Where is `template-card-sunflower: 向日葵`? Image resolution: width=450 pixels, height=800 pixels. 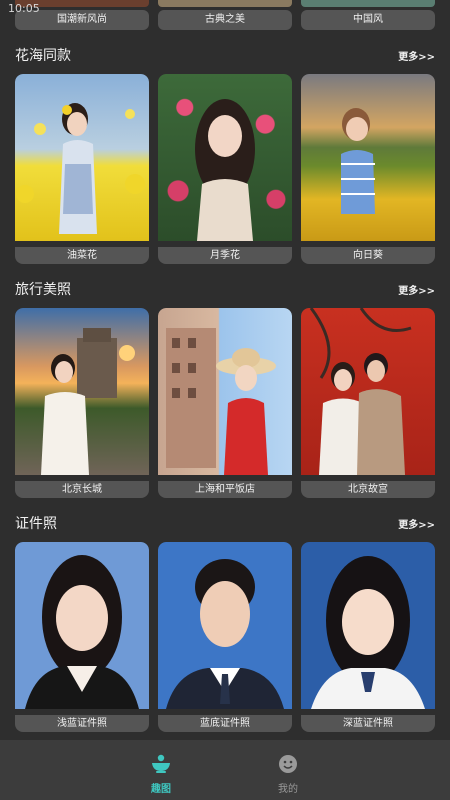
template-card-sunflower: 向日葵 is located at coordinates (368, 169).